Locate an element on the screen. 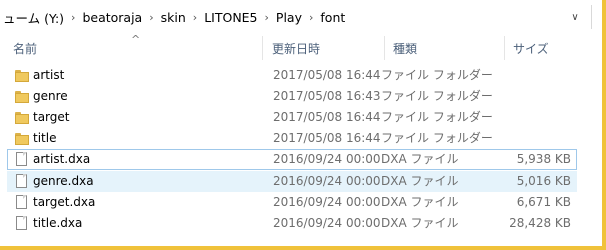 The width and height of the screenshot is (606, 250). breadcrumb-play: Play is located at coordinates (289, 17).